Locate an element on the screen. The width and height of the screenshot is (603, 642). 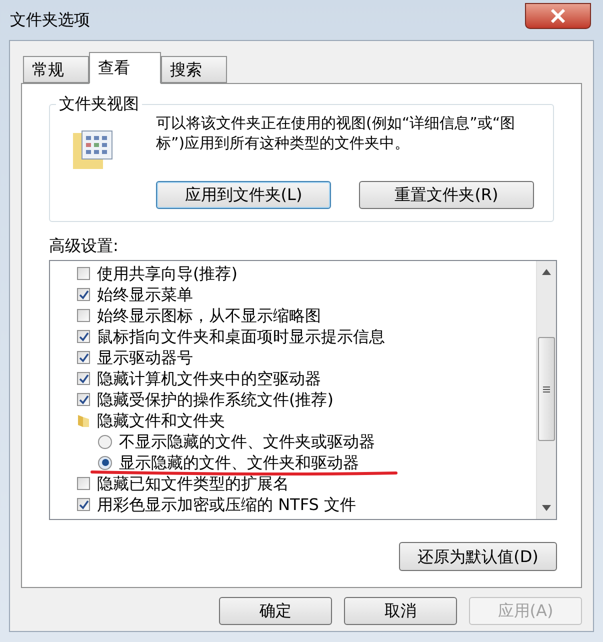
setting-label: 显示驱动器号 is located at coordinates (145, 358).